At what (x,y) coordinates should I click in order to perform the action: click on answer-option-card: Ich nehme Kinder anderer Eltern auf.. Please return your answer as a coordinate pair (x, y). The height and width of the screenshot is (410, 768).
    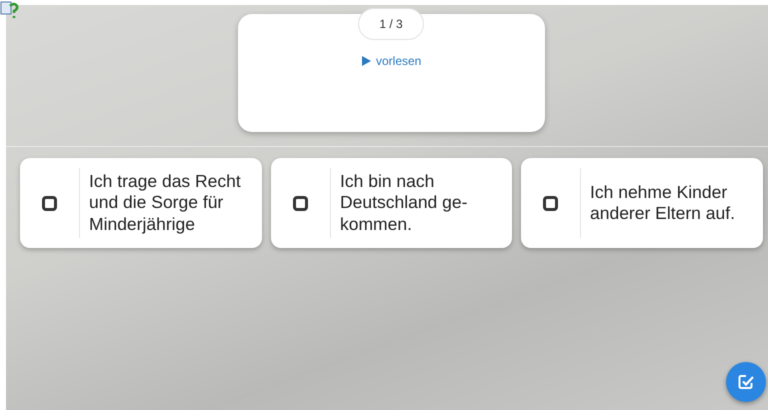
    Looking at the image, I should click on (642, 203).